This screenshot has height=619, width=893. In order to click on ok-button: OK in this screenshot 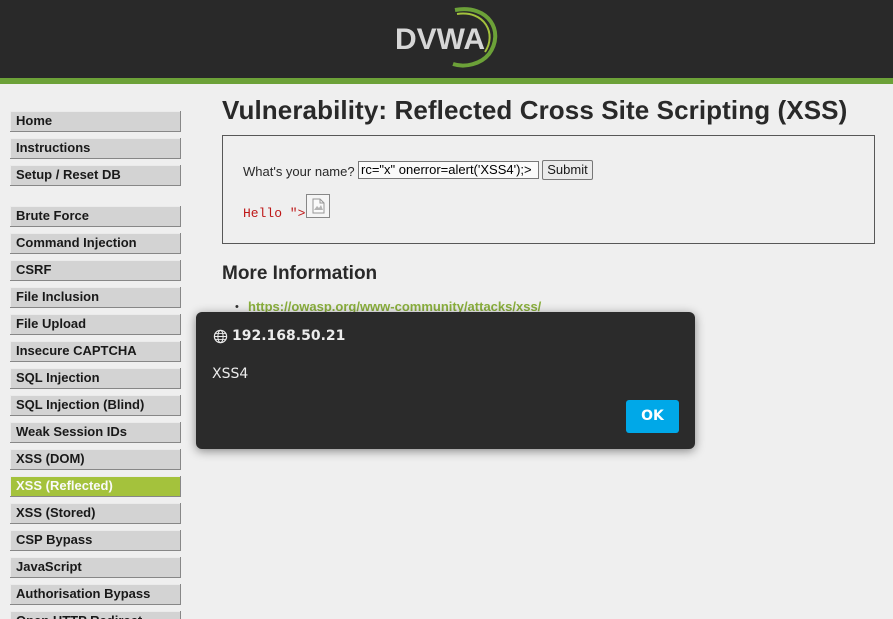, I will do `click(652, 416)`.